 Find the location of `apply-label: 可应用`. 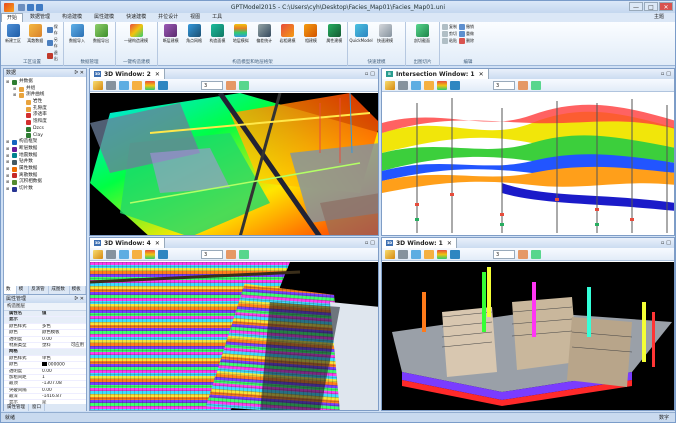

apply-label: 可应用 is located at coordinates (77, 346).